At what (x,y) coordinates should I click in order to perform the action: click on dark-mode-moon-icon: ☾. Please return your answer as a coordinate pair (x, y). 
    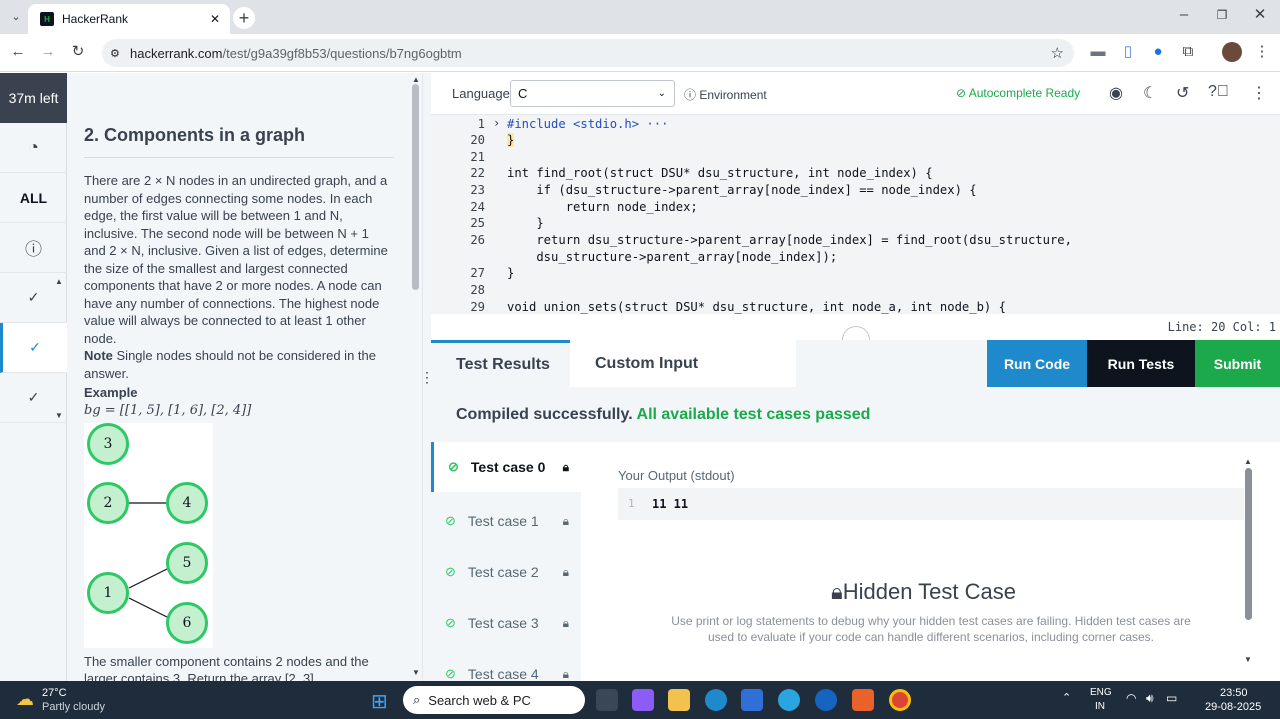
    Looking at the image, I should click on (1150, 93).